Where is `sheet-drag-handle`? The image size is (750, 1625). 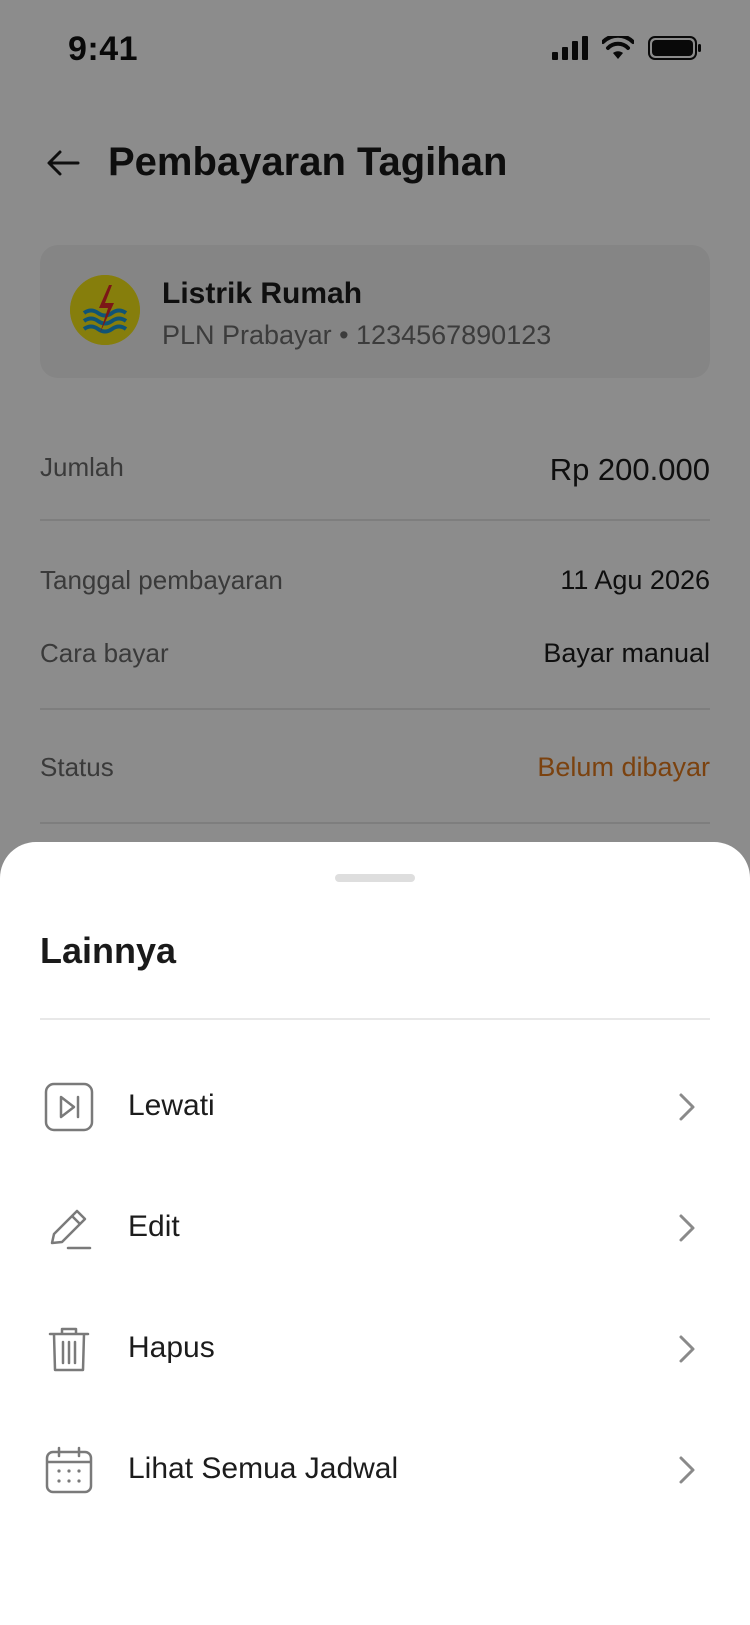
sheet-drag-handle is located at coordinates (375, 878).